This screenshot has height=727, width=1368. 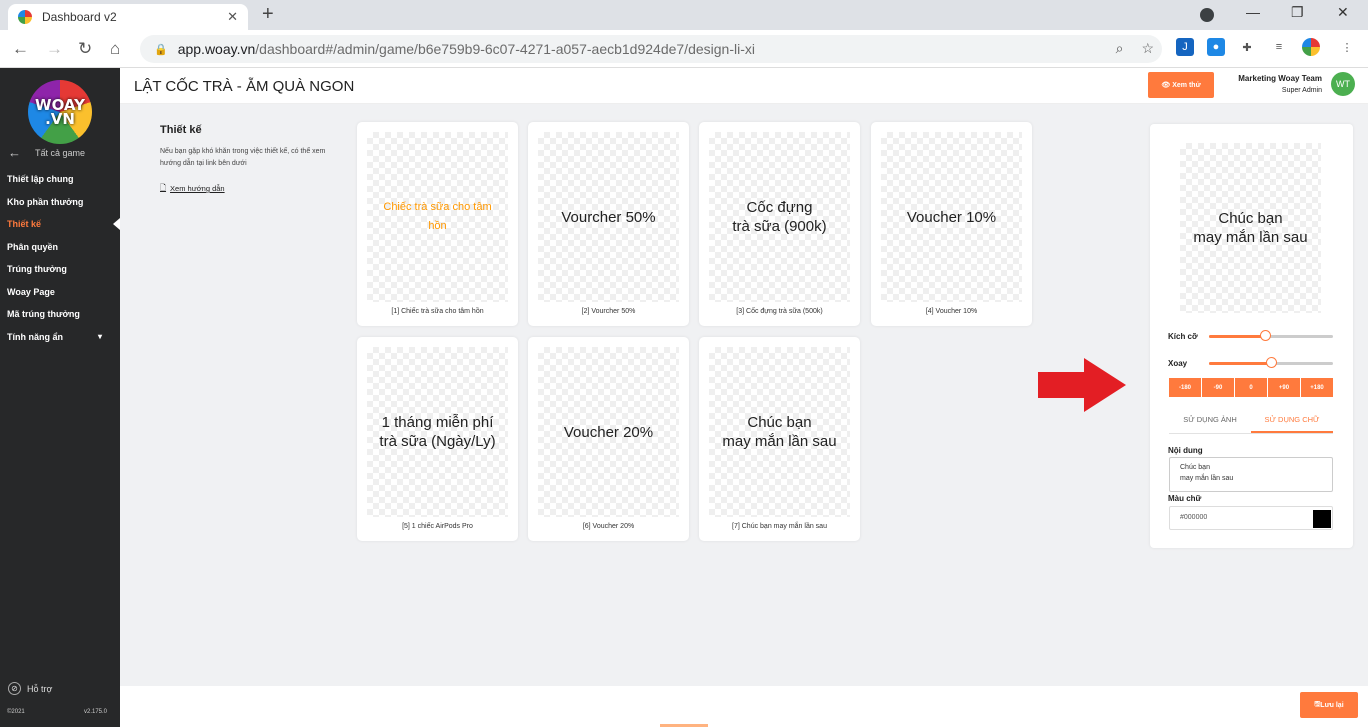 What do you see at coordinates (608, 526) in the screenshot?
I see `card-caption: [6] Voucher 20%` at bounding box center [608, 526].